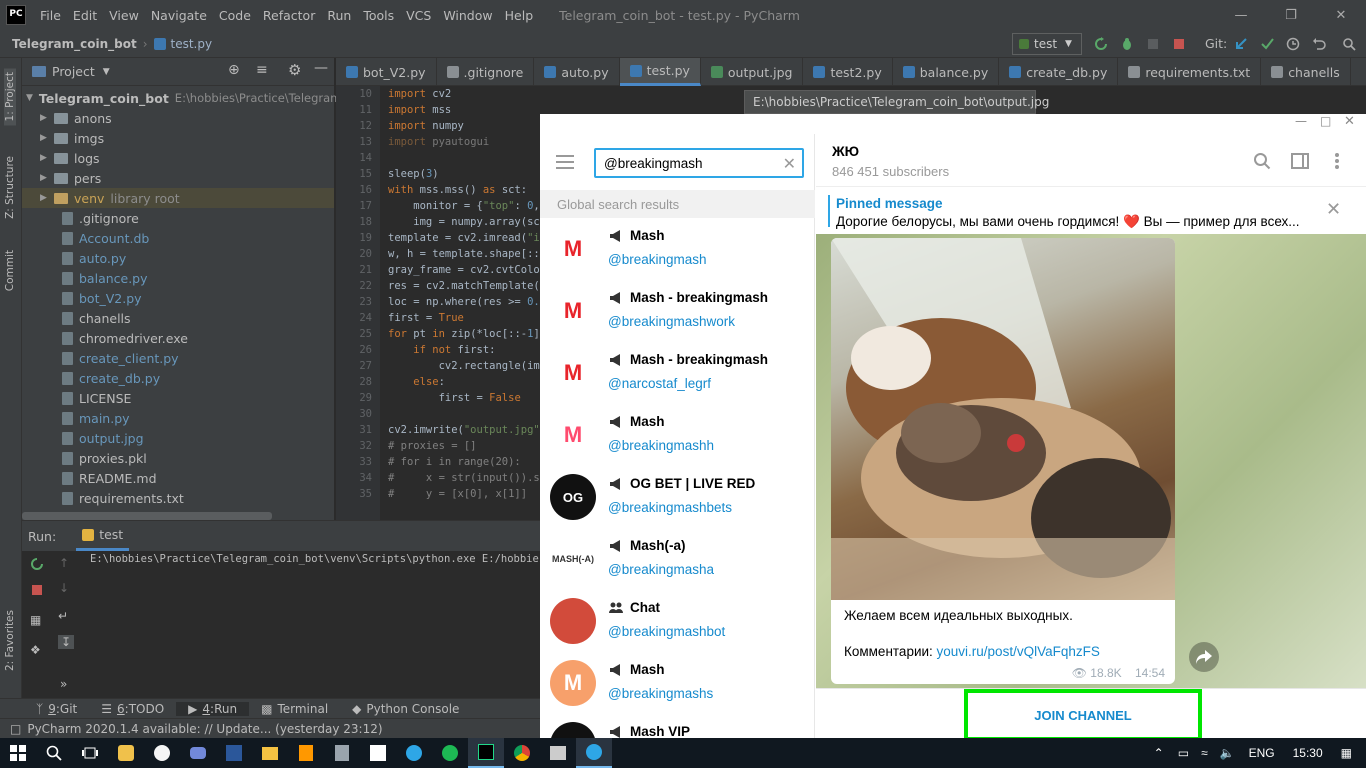  Describe the element at coordinates (262, 70) in the screenshot. I see `collapse-icon: ≡` at that location.